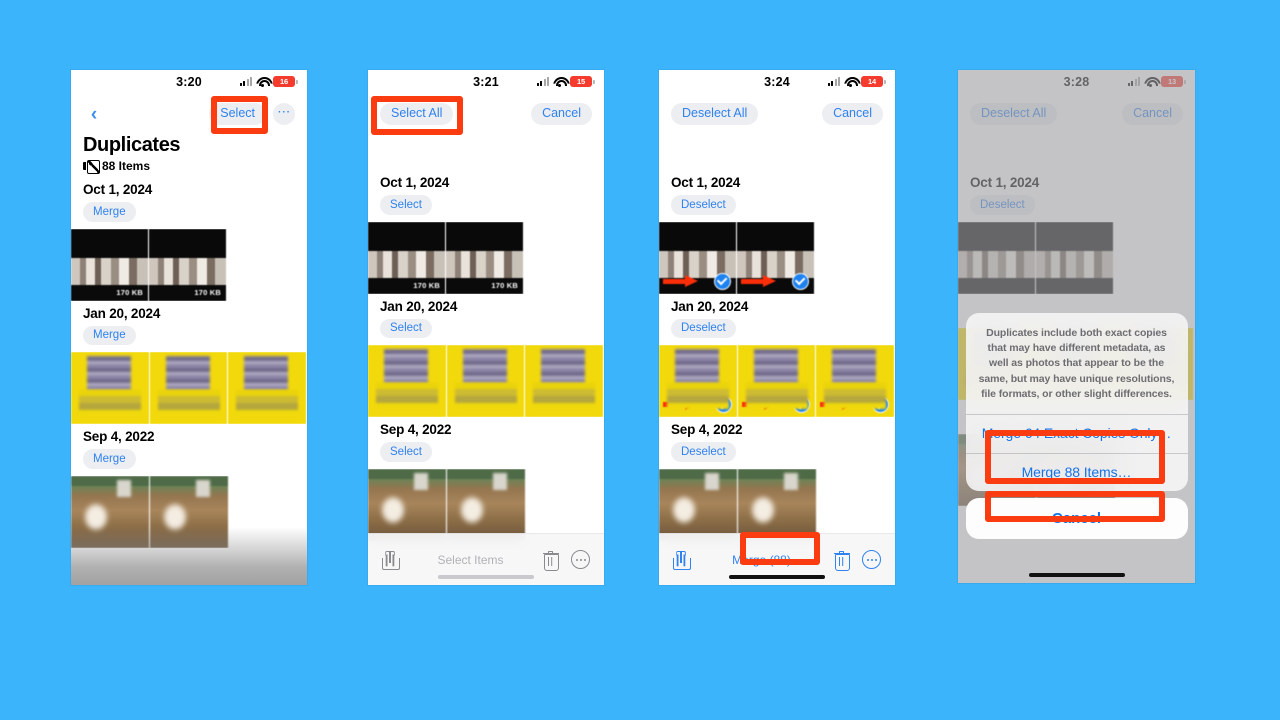 This screenshot has height=720, width=1280. I want to click on bottom-toolbar: Merge (88), so click(777, 559).